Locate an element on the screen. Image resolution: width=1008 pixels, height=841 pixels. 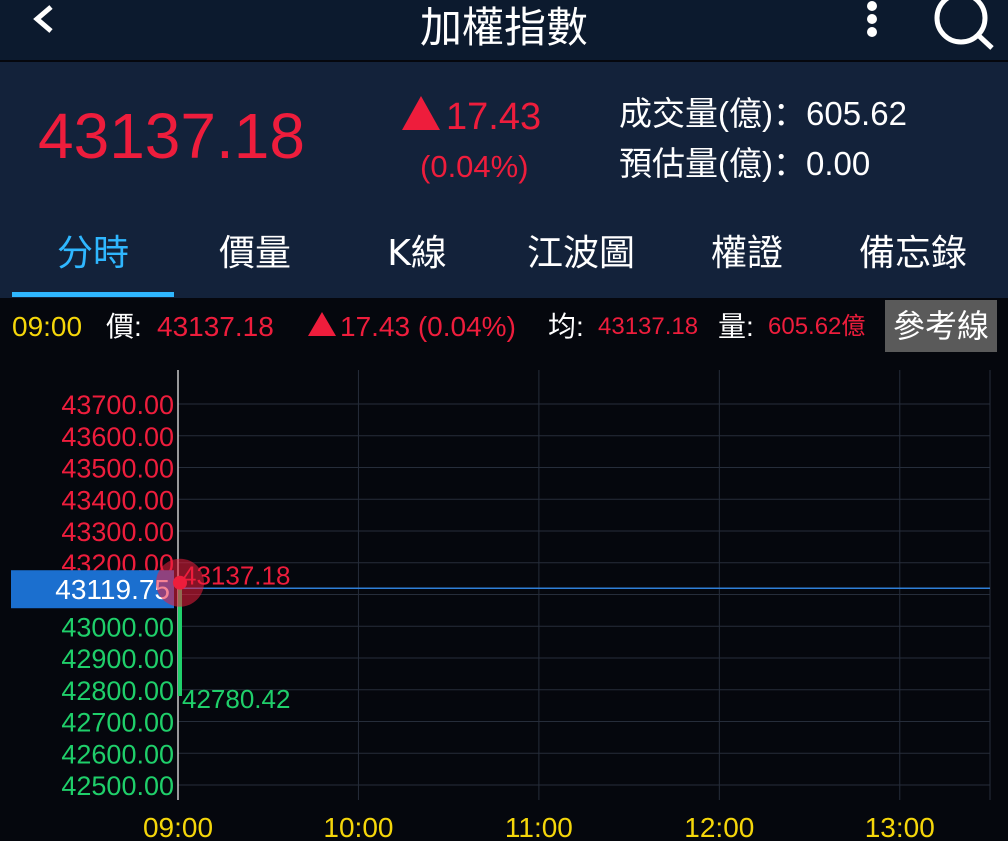
y-tick-label: 42800.00 is located at coordinates (117, 691).